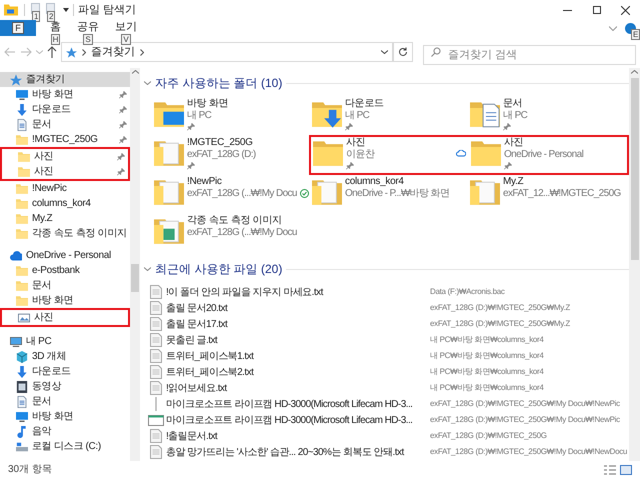  Describe the element at coordinates (327, 114) in the screenshot. I see `download-folder-icon` at that location.